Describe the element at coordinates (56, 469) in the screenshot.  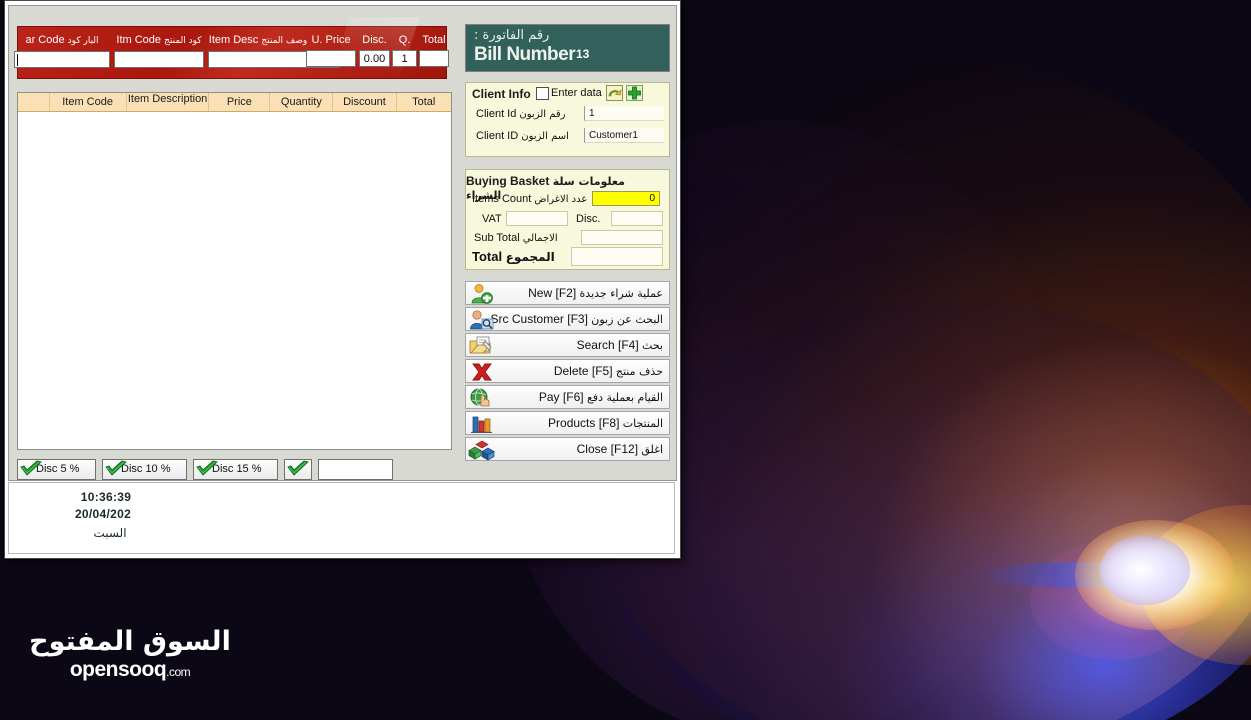
I see `discount-5-button: Disc 5 %` at that location.